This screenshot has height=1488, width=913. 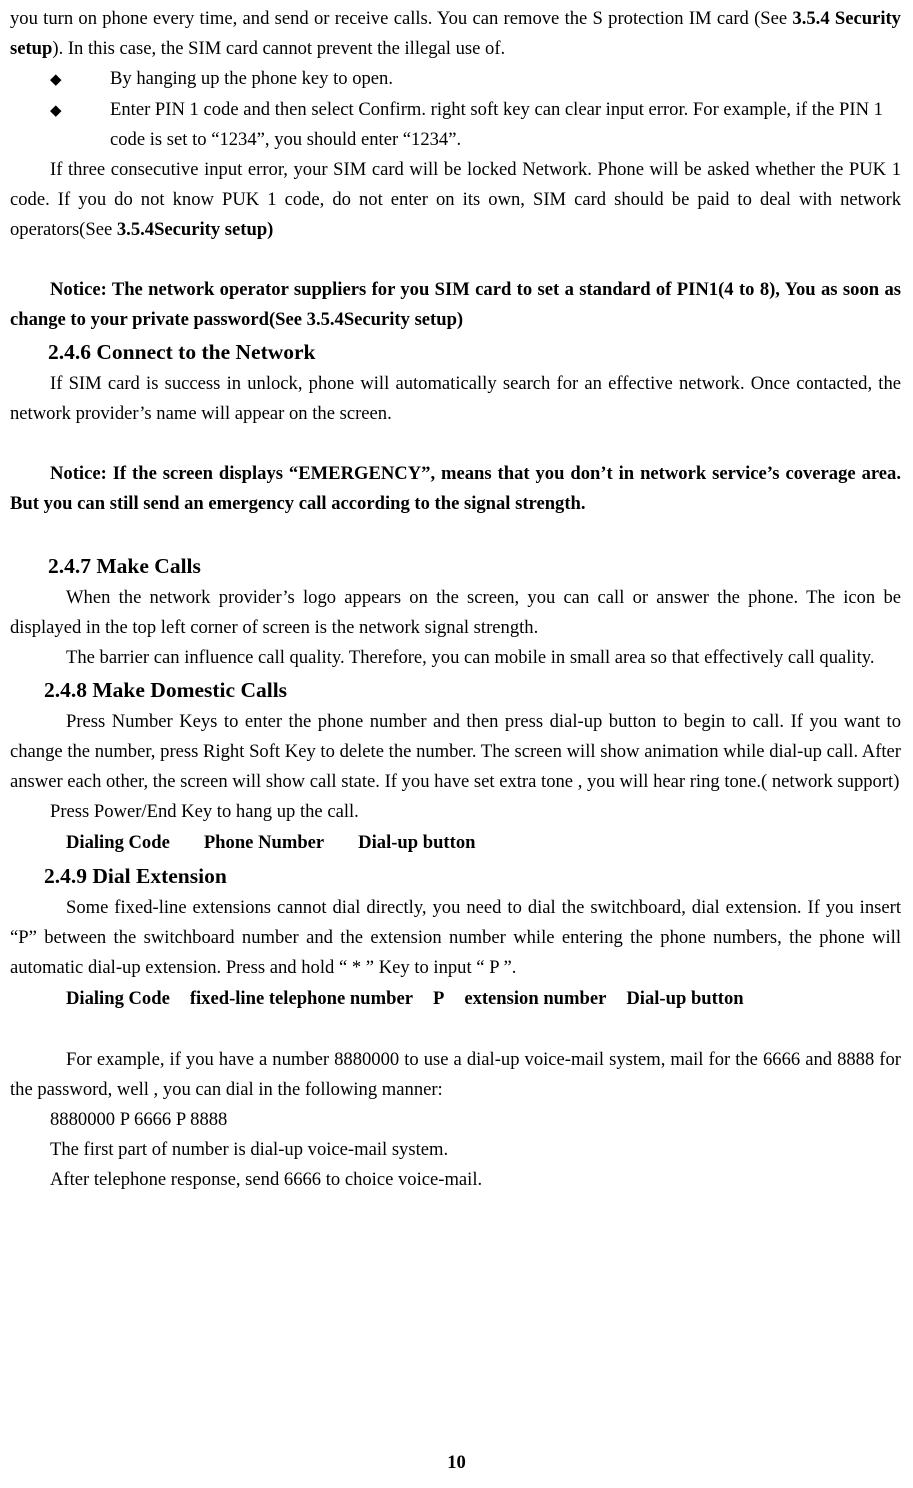 What do you see at coordinates (456, 1462) in the screenshot?
I see `page-number: 10` at bounding box center [456, 1462].